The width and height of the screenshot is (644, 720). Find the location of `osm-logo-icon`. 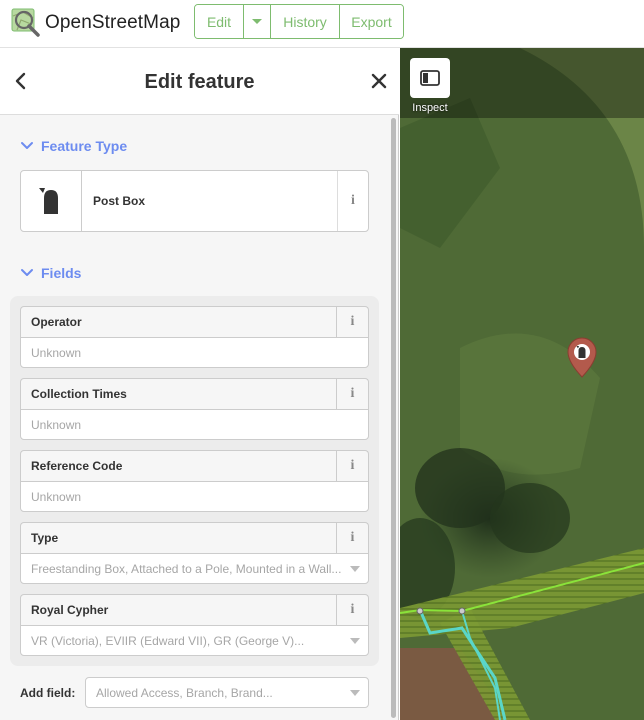

osm-logo-icon is located at coordinates (25, 22).